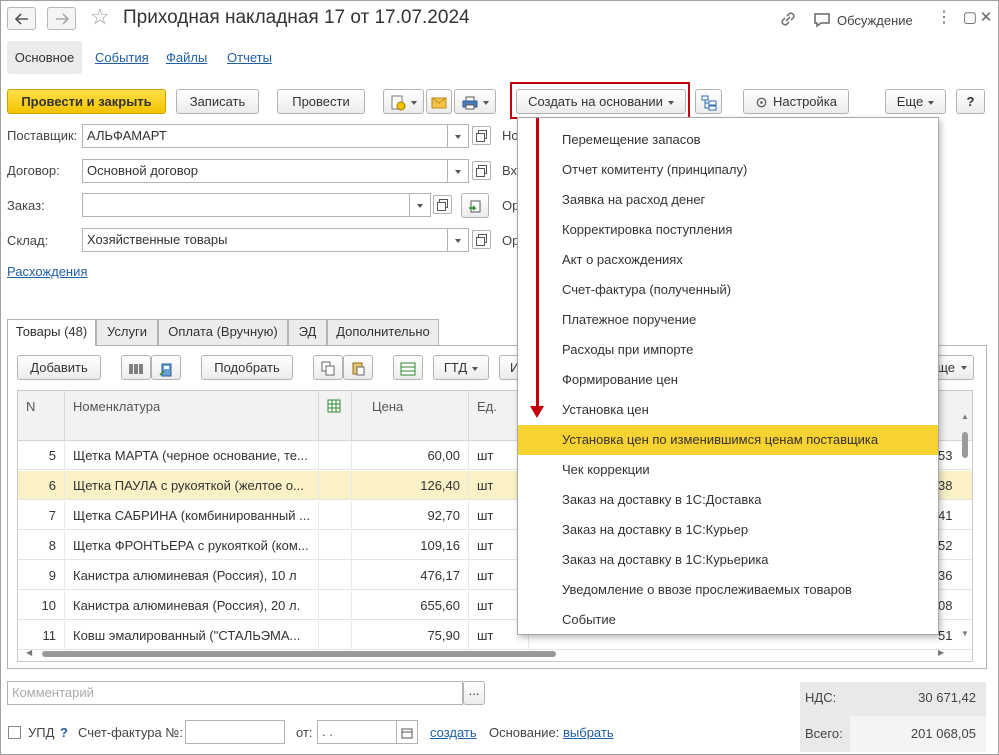 The image size is (999, 755). Describe the element at coordinates (944, 18) in the screenshot. I see `more-vertical-icon: ⋮` at that location.